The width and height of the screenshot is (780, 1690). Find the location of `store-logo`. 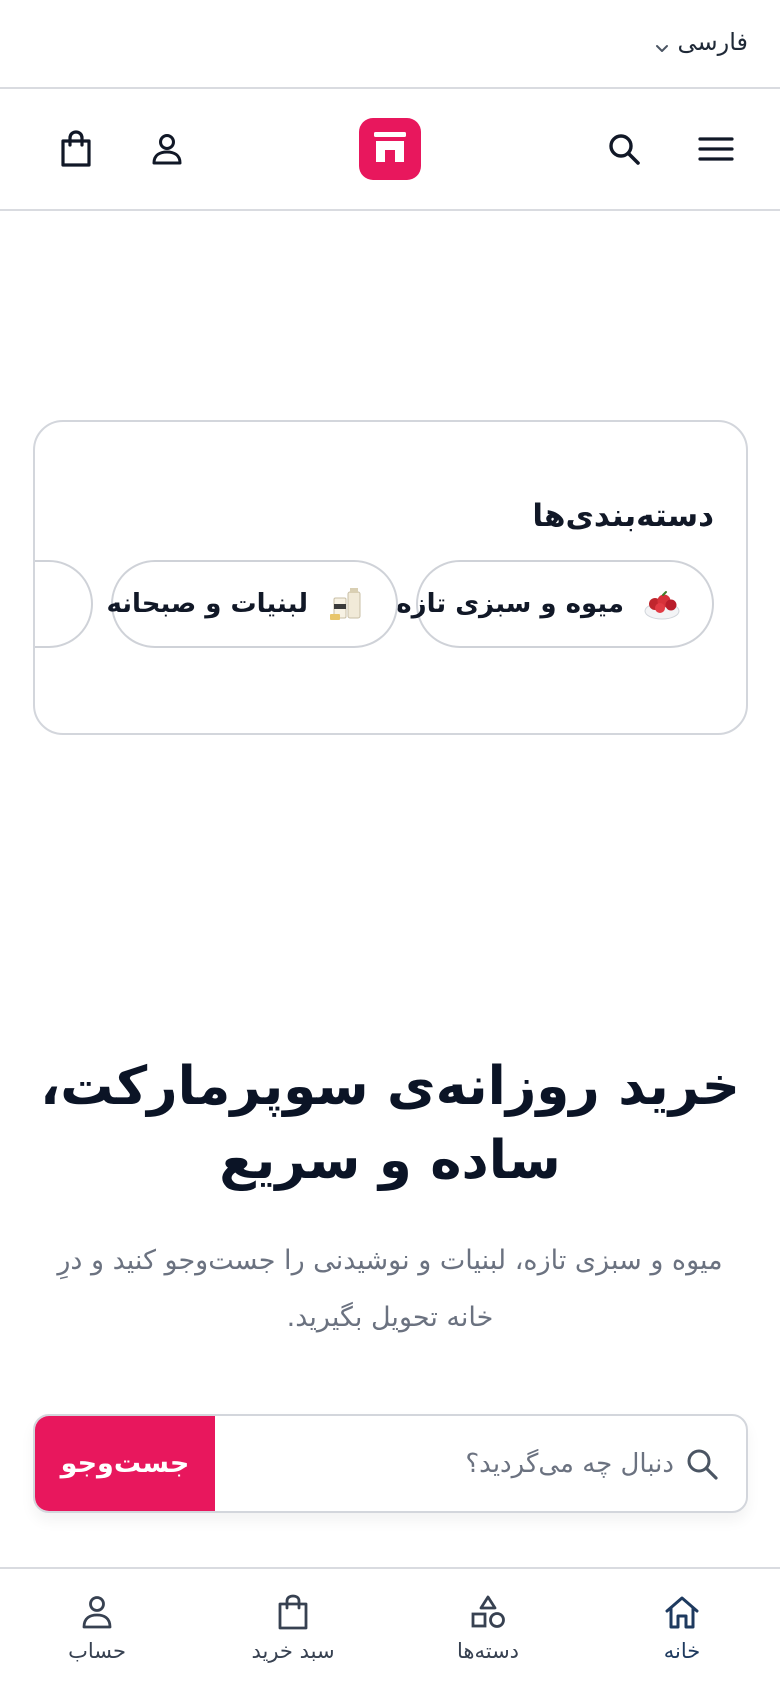

store-logo is located at coordinates (390, 149).